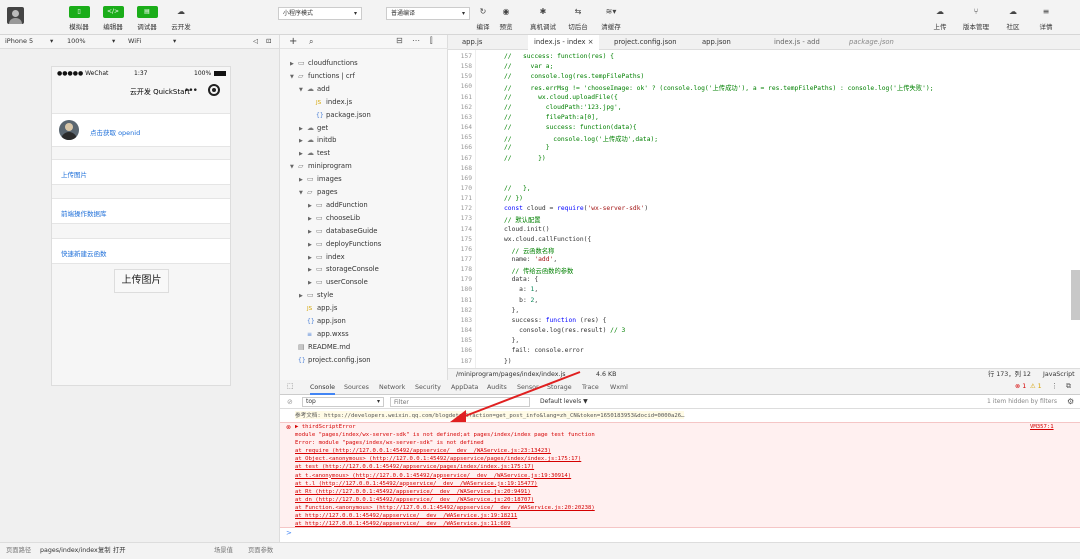 The image size is (1080, 559). What do you see at coordinates (338, 282) in the screenshot?
I see `tree-item: ▶ ▭ userConsole` at bounding box center [338, 282].